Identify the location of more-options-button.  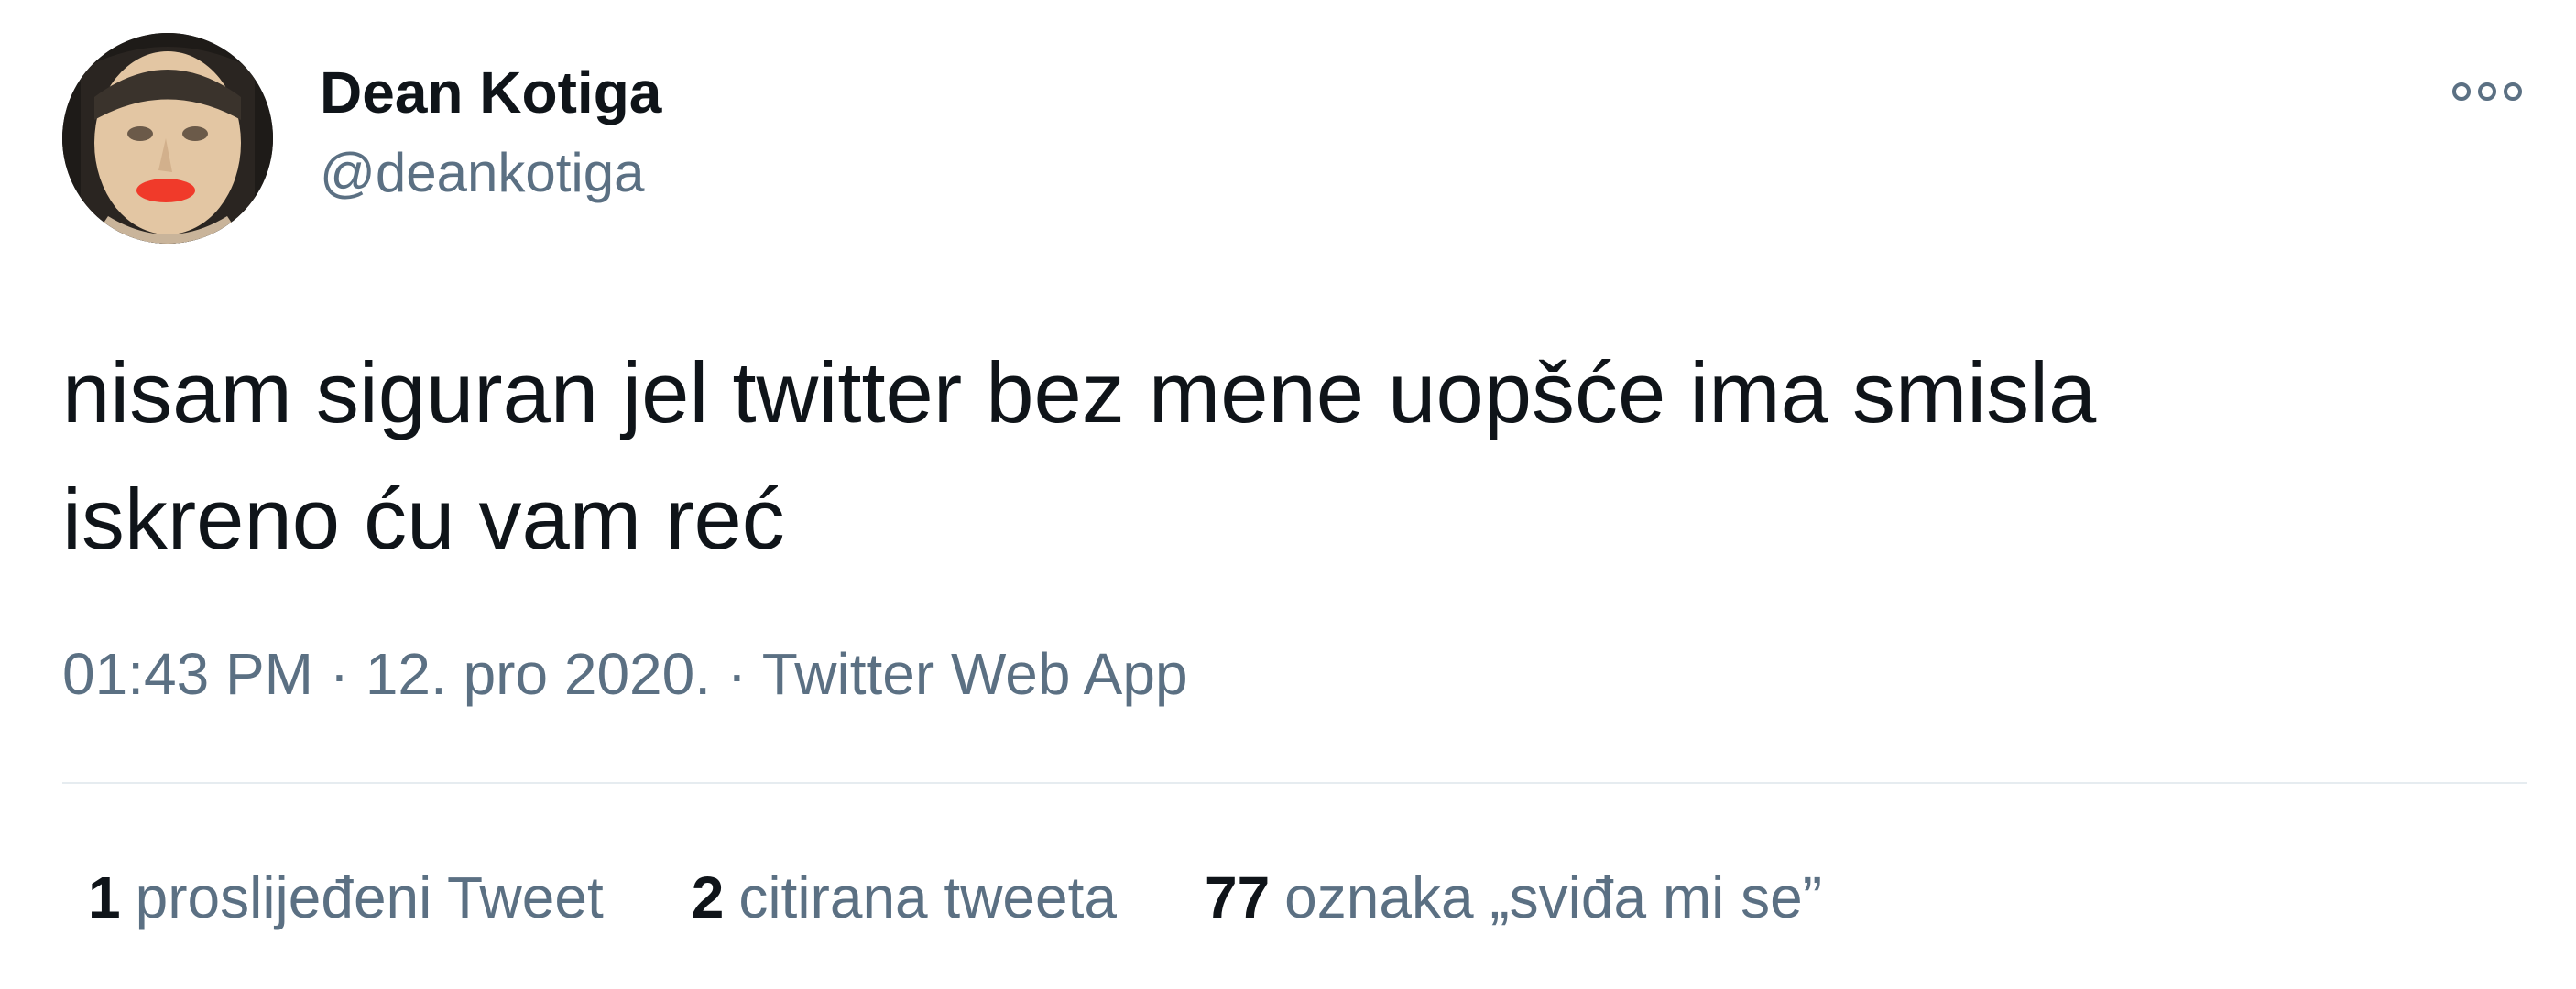
(2488, 91).